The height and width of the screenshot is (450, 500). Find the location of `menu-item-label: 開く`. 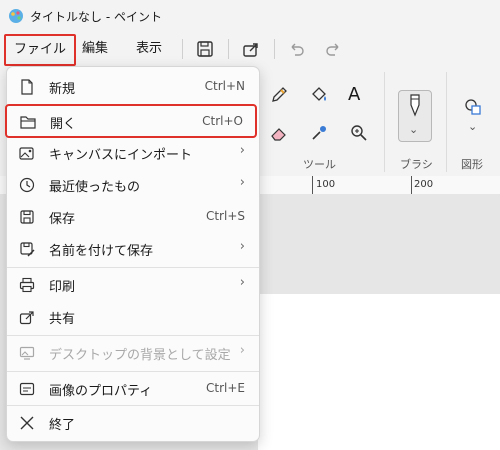

menu-item-label: 開く is located at coordinates (63, 124).